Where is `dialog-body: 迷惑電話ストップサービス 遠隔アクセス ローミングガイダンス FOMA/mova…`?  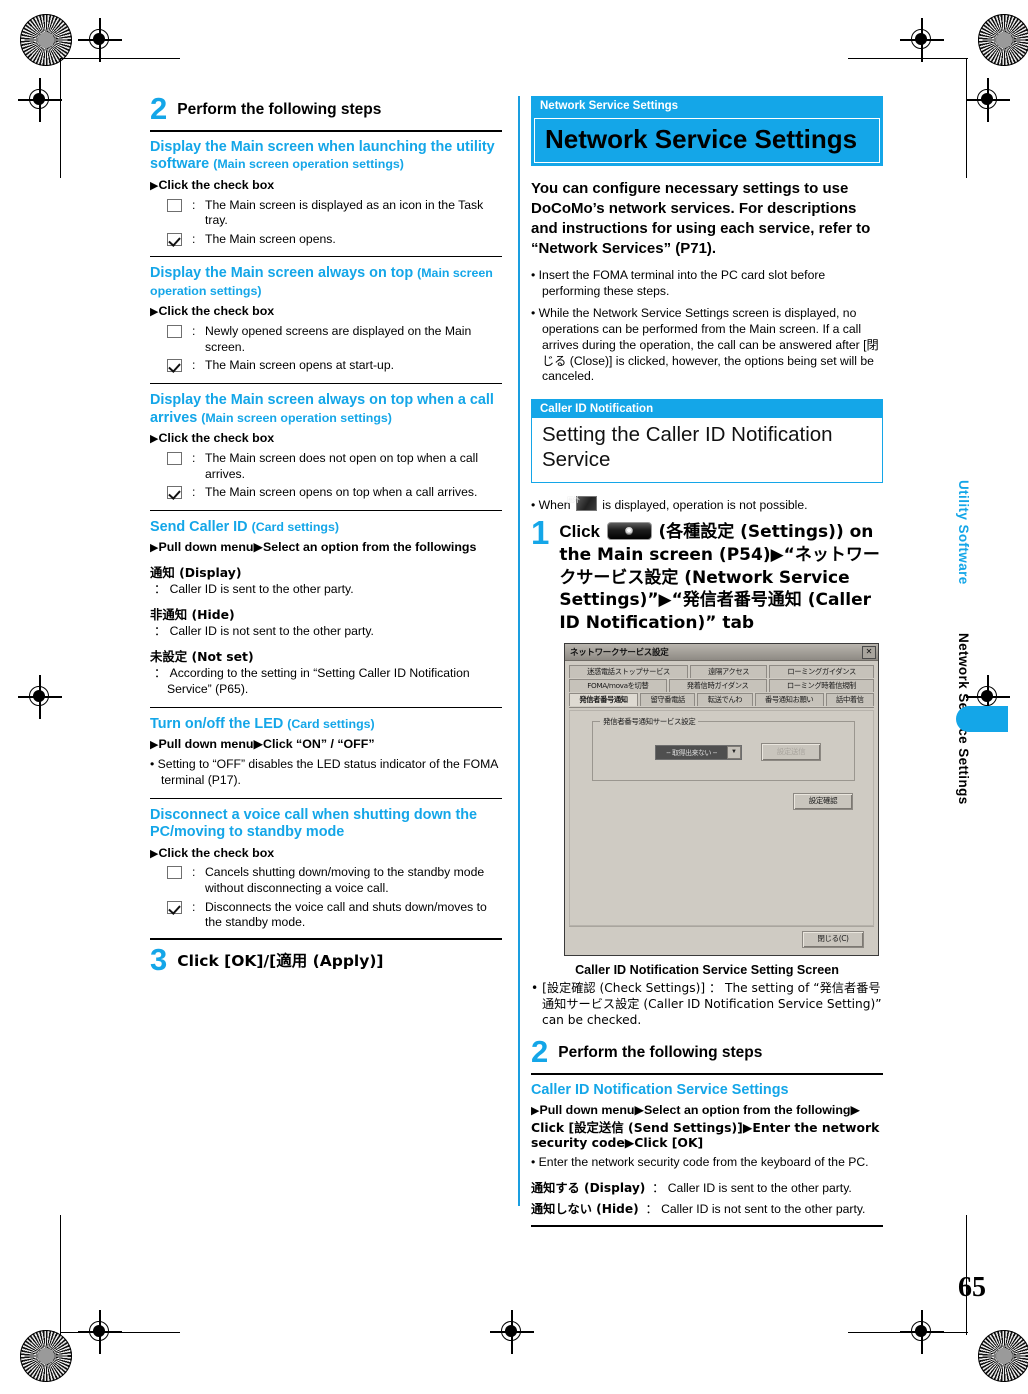 dialog-body: 迷惑電話ストップサービス 遠隔アクセス ローミングガイダンス FOMA/mova… is located at coordinates (721, 808).